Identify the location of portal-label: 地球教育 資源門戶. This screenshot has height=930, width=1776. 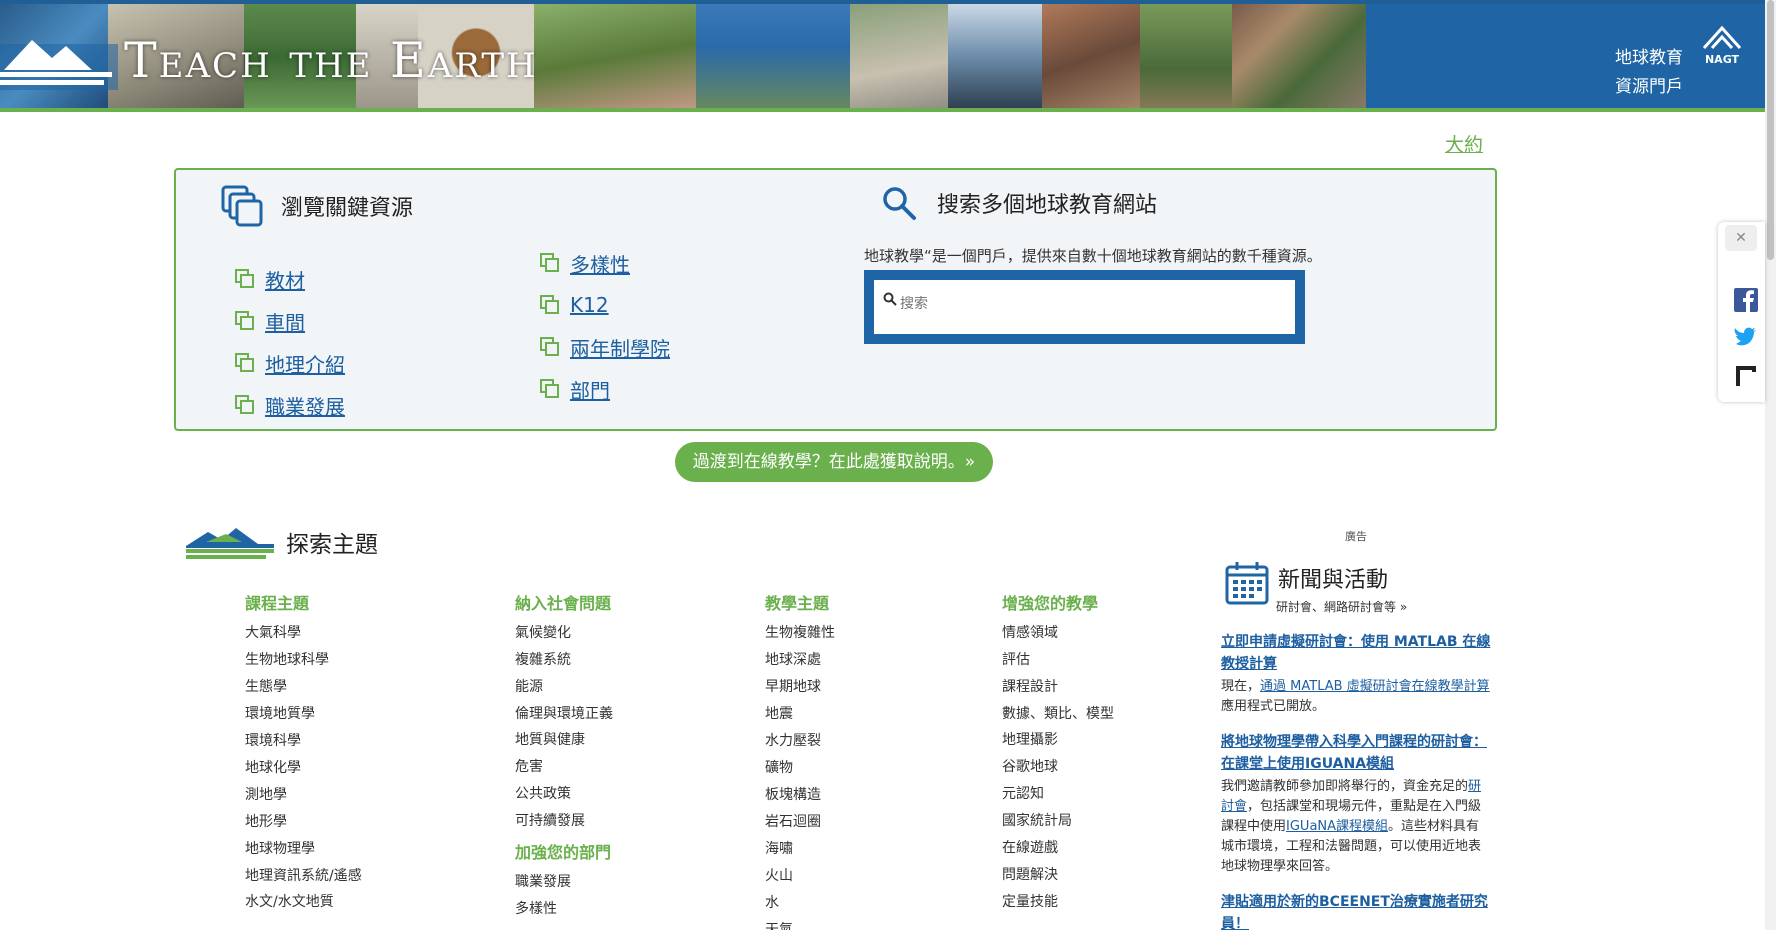
(1649, 73).